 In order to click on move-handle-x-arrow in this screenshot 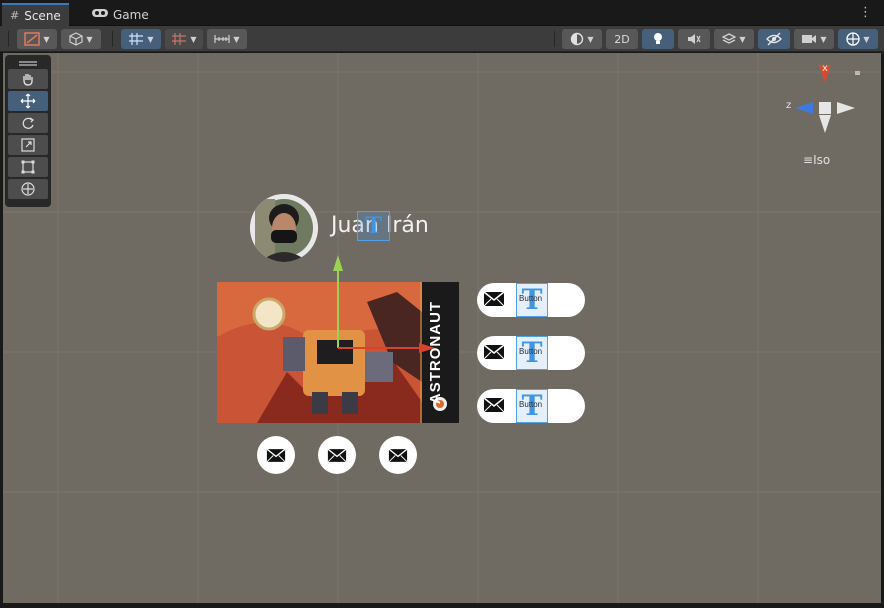, I will do `click(427, 348)`.